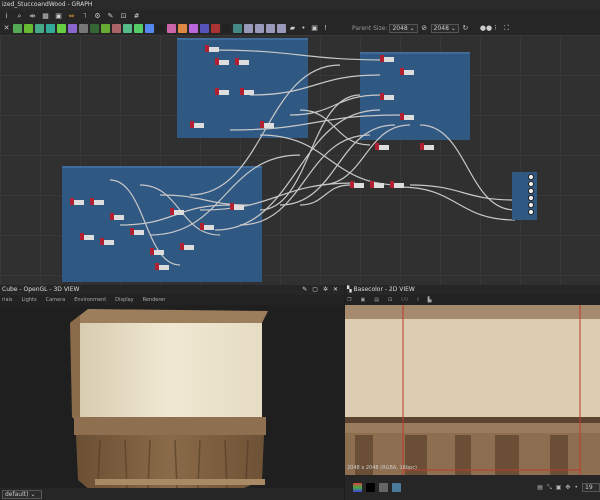 The height and width of the screenshot is (500, 600). I want to click on menu-item: Lights, so click(29, 300).